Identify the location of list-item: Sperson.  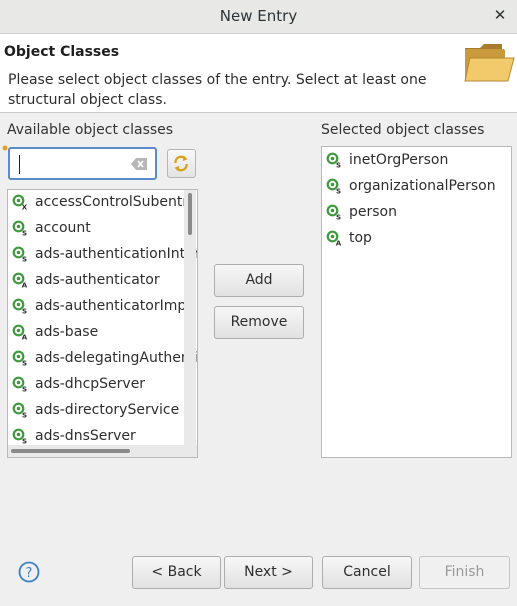
(359, 212).